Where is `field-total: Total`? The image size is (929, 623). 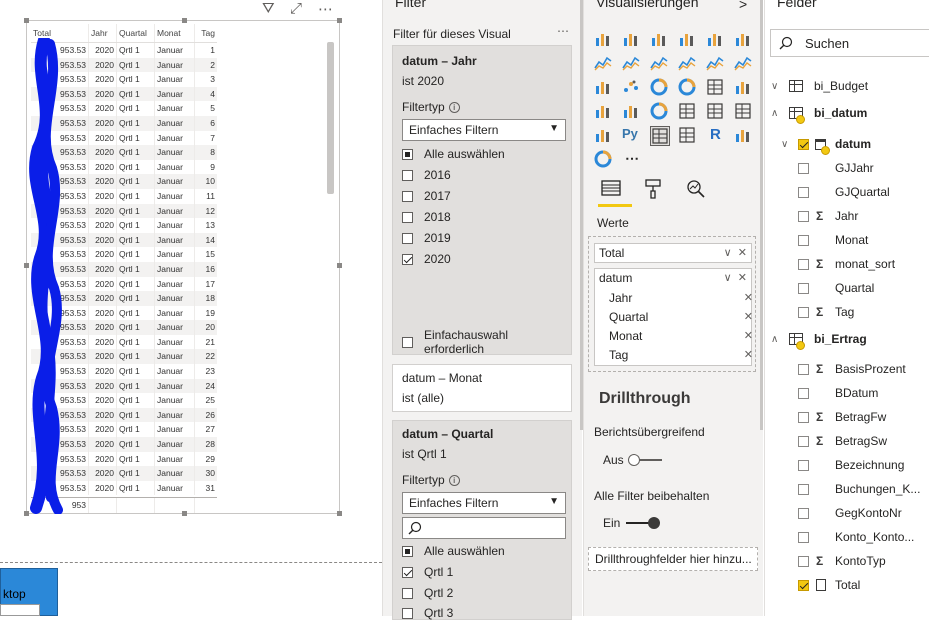 field-total: Total is located at coordinates (847, 585).